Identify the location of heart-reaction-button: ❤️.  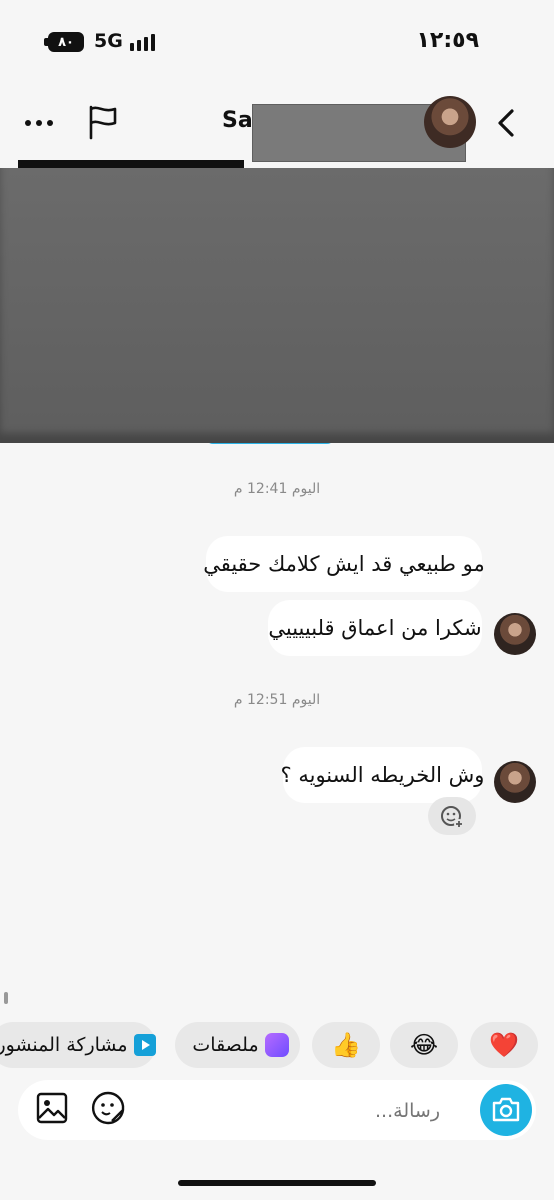
(504, 1045).